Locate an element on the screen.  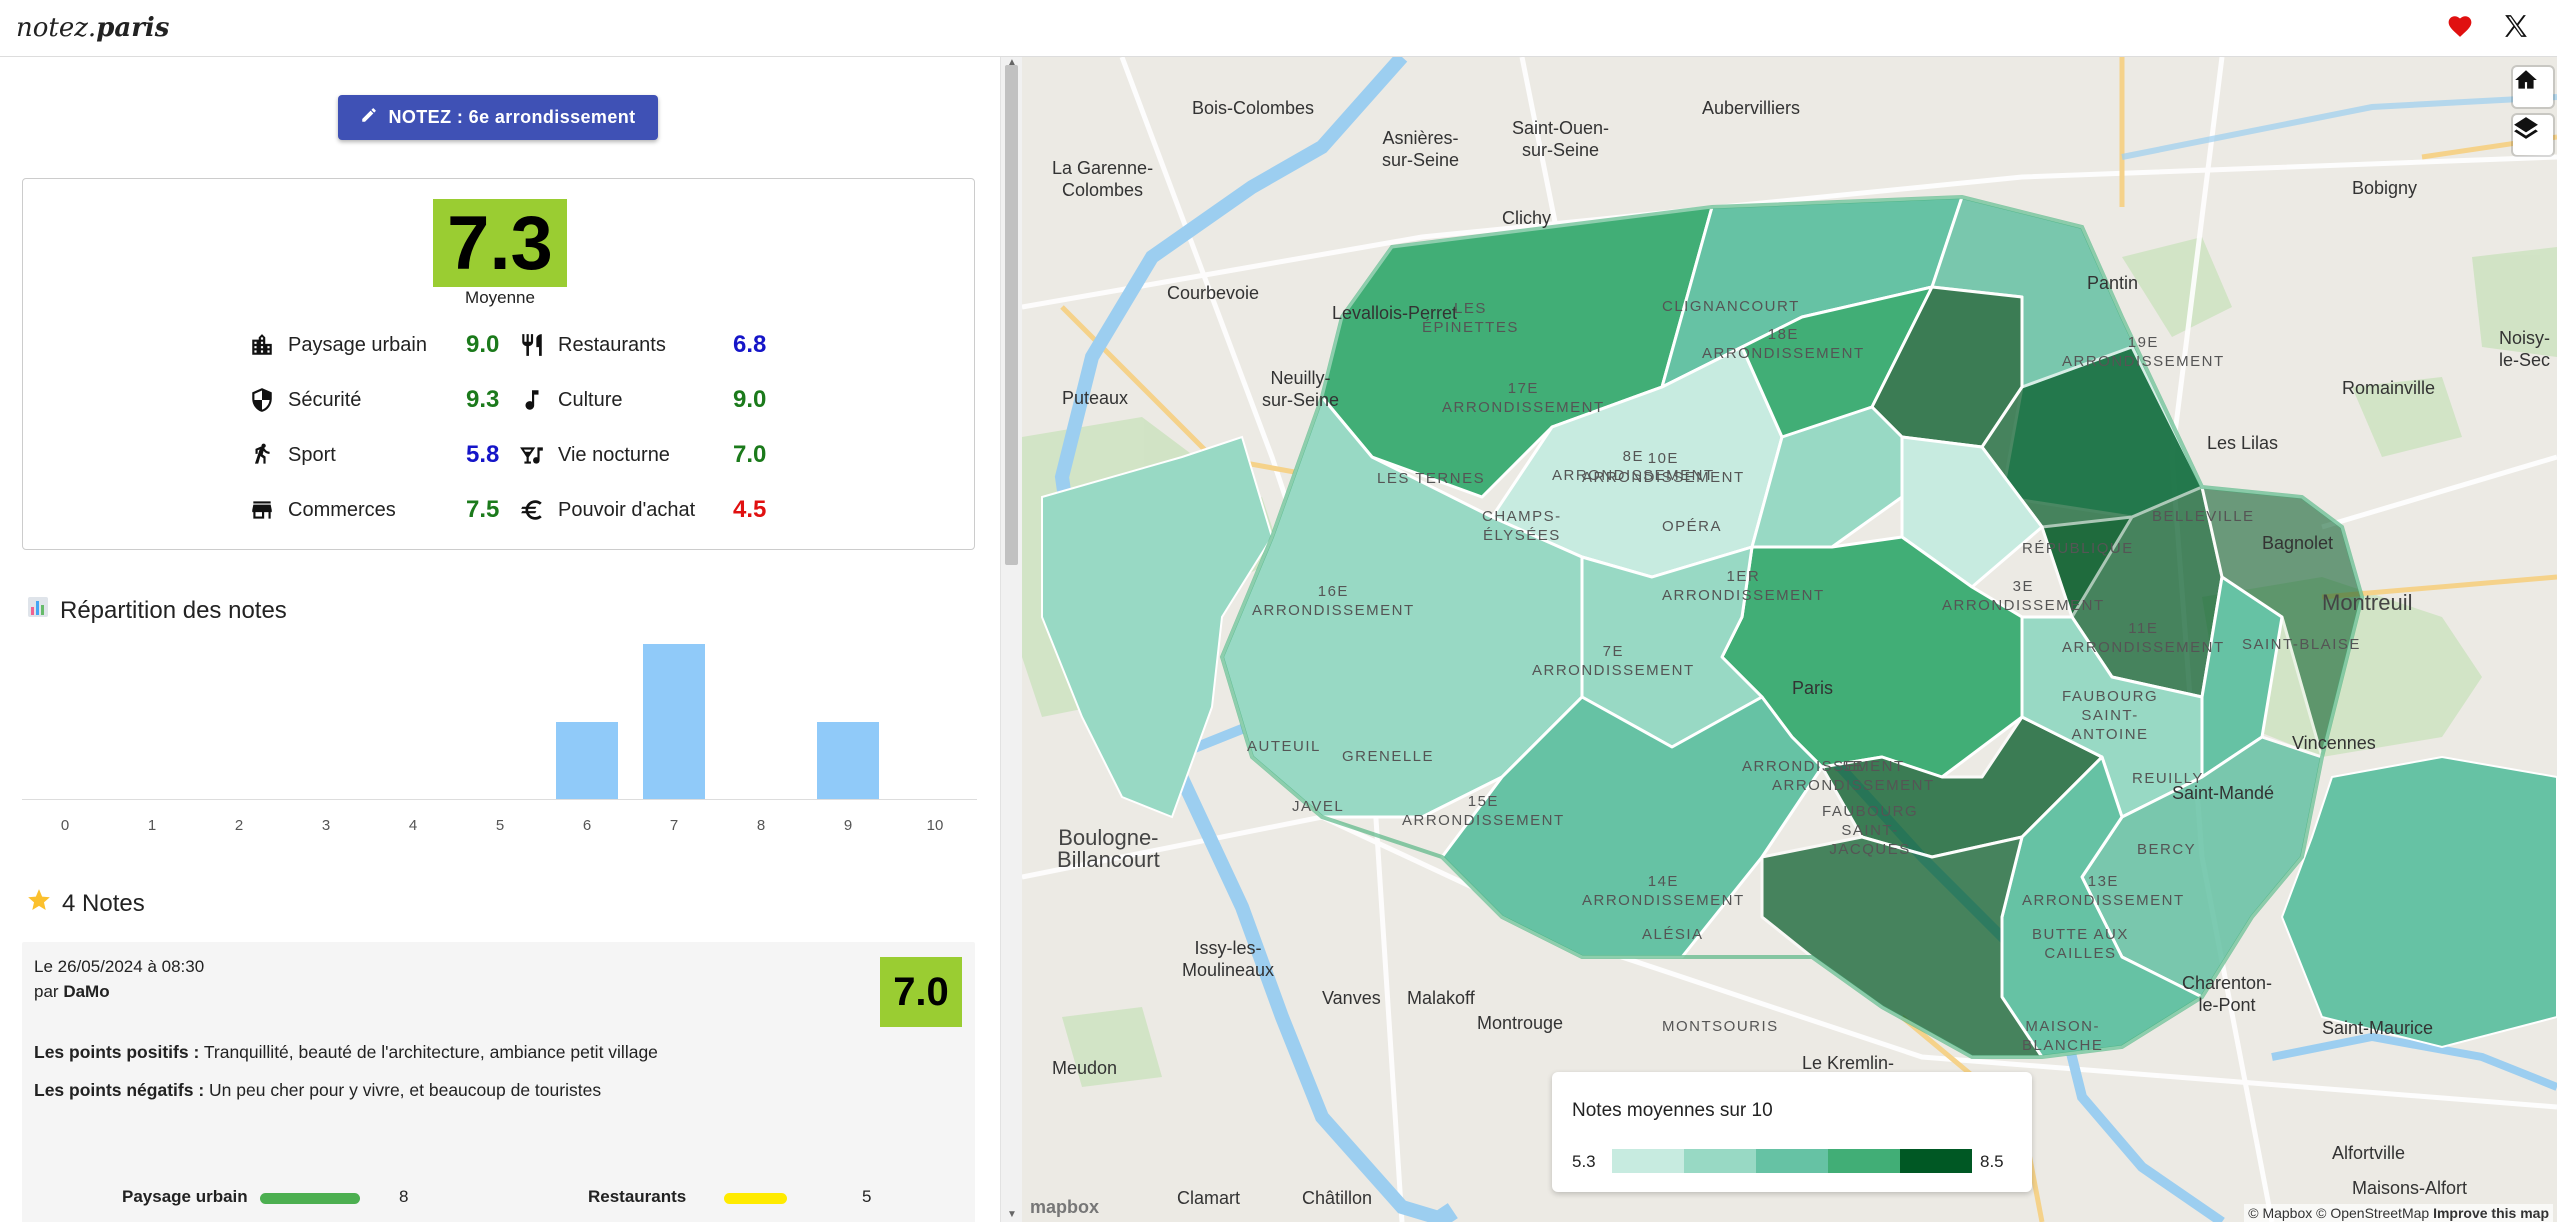
arrondissement-label: FAUBOURG SAINT- JACQUES is located at coordinates (1870, 830).